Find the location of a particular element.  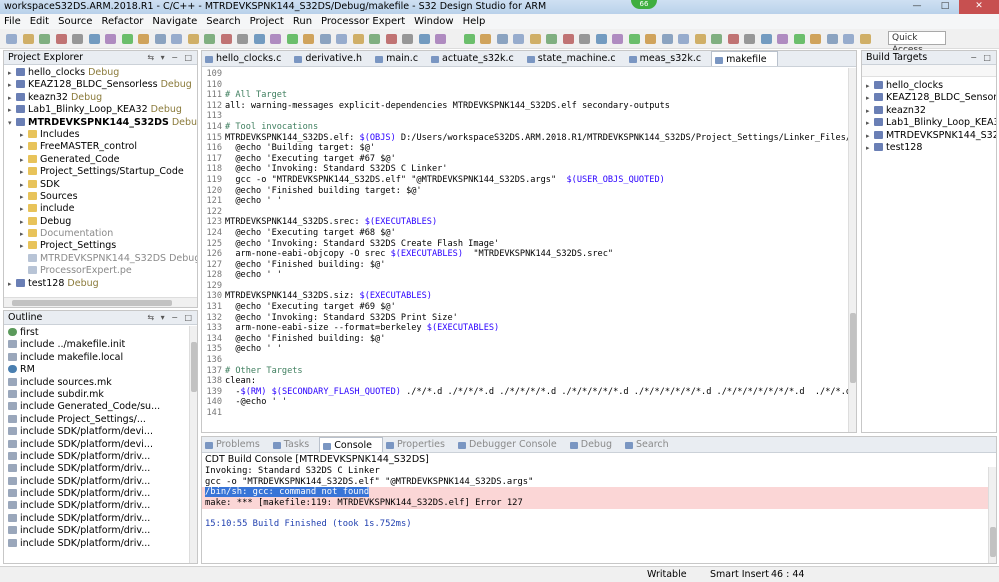

menu-item: Refactor is located at coordinates (122, 21).